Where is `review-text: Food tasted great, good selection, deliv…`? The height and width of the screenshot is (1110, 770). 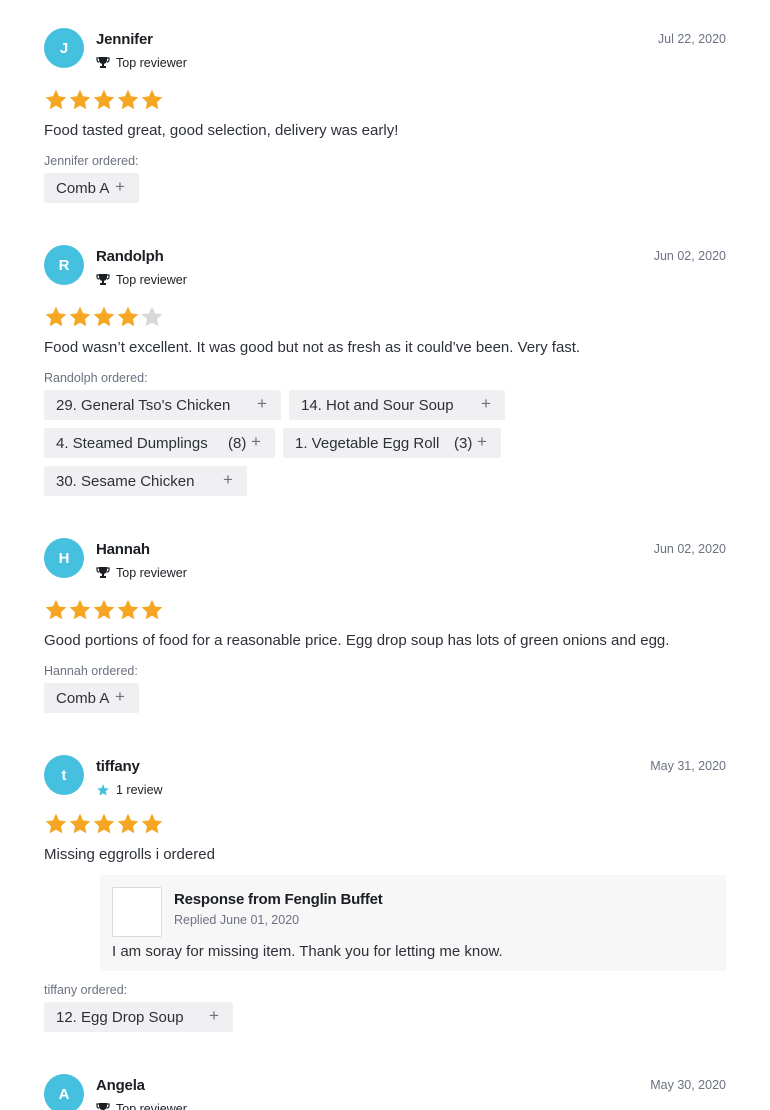
review-text: Food tasted great, good selection, deliv… is located at coordinates (221, 130).